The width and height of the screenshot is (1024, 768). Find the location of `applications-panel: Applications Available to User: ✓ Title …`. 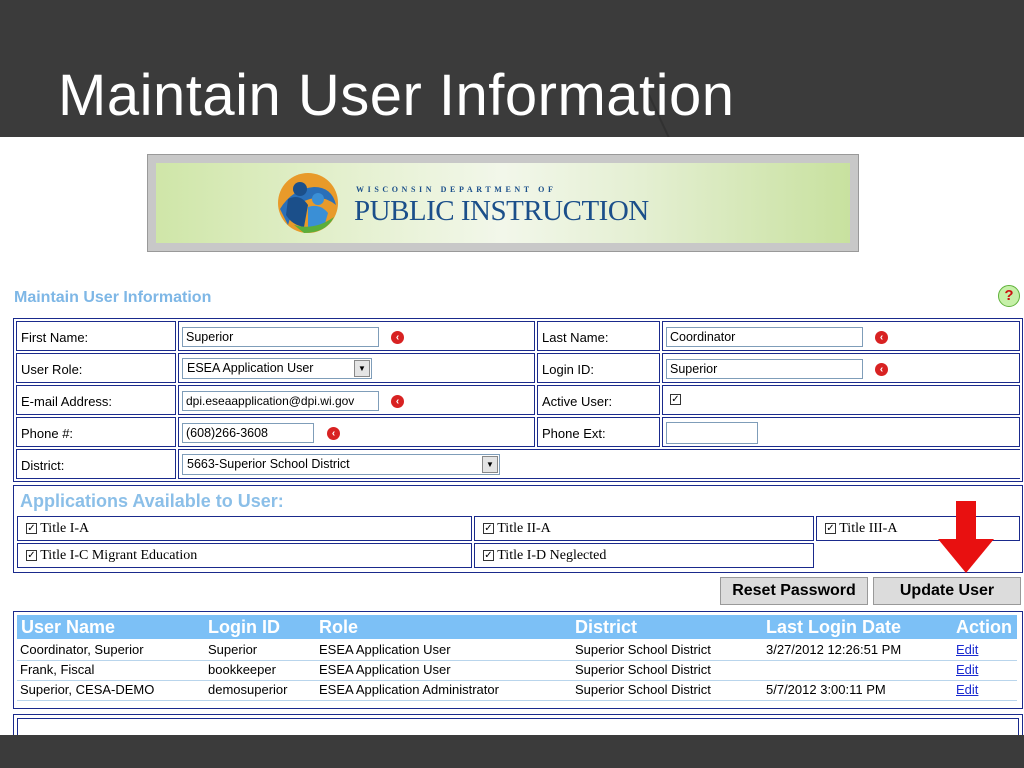

applications-panel: Applications Available to User: ✓ Title … is located at coordinates (518, 529).